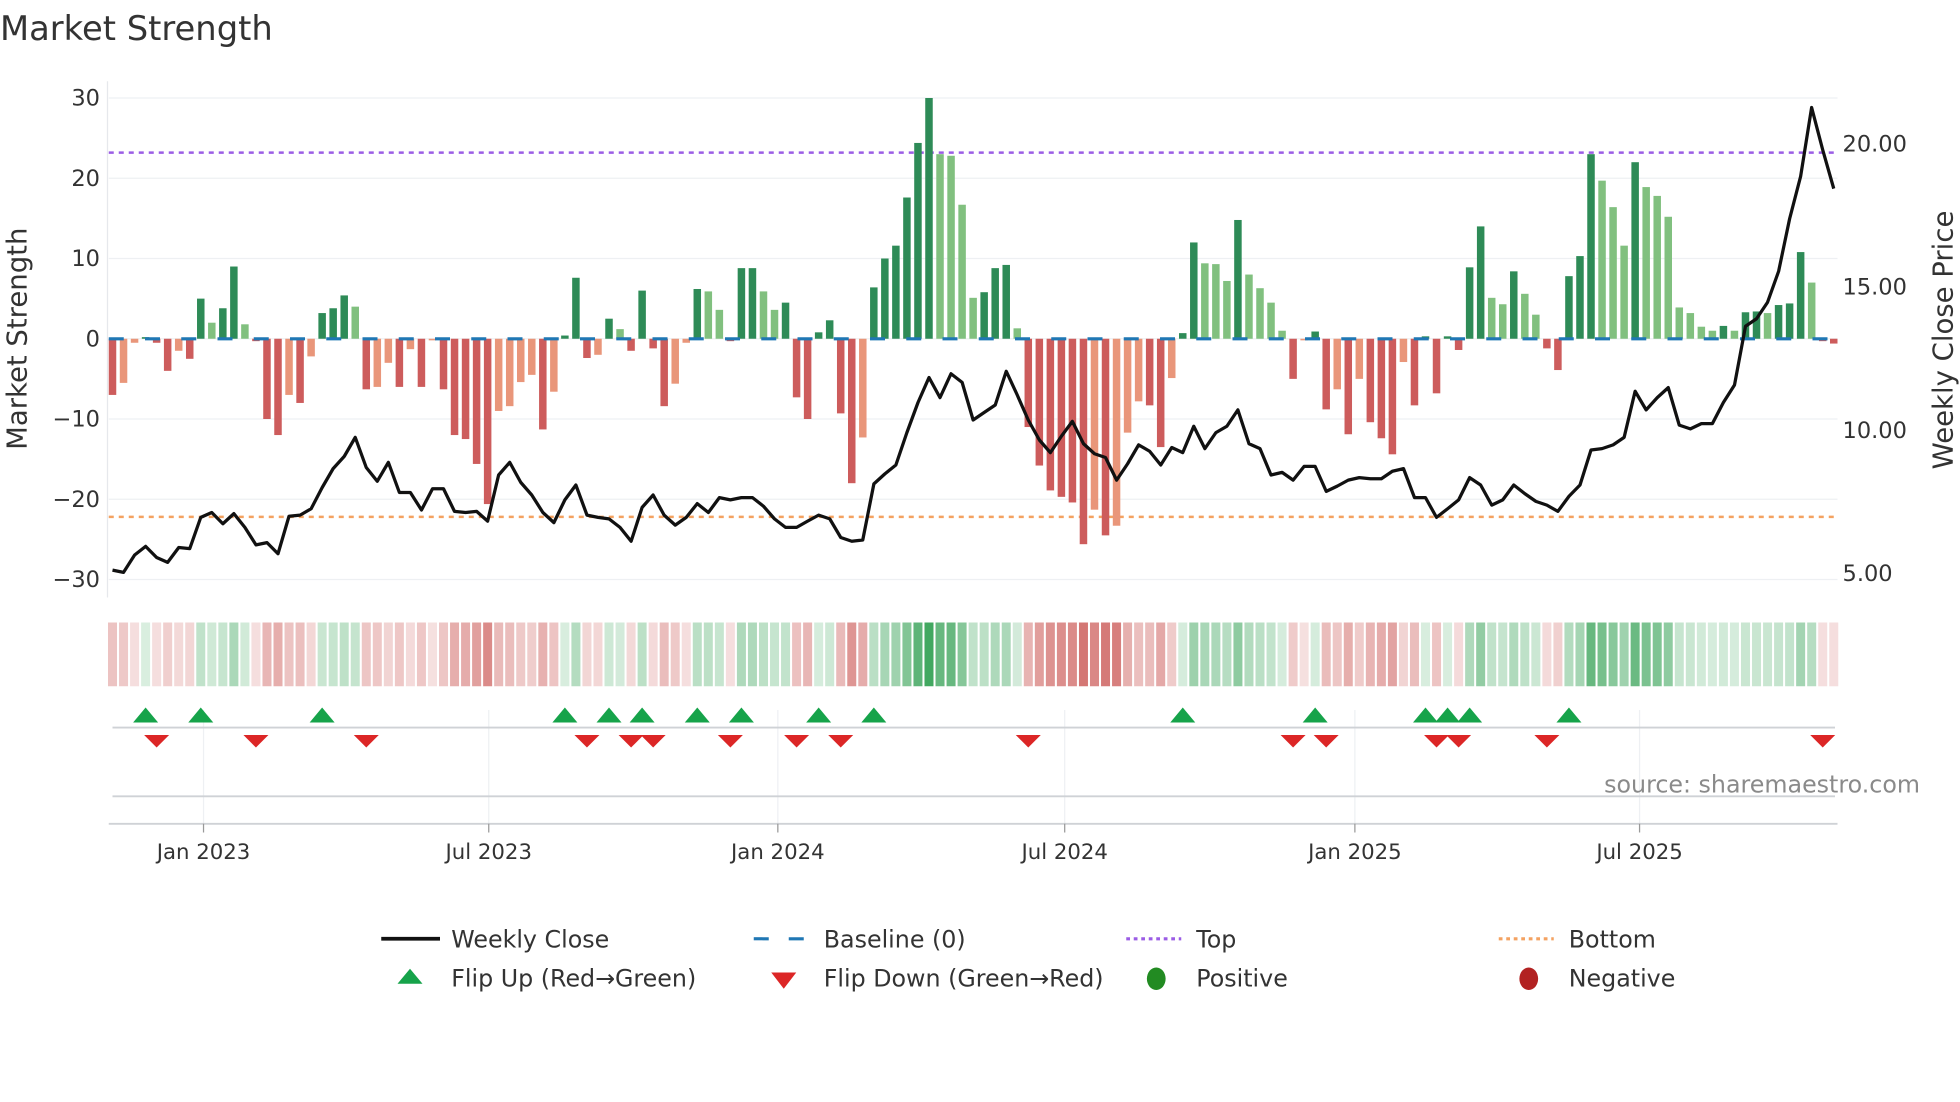 The height and width of the screenshot is (1102, 1960). I want to click on legend-positive: Positive, so click(1217, 978).